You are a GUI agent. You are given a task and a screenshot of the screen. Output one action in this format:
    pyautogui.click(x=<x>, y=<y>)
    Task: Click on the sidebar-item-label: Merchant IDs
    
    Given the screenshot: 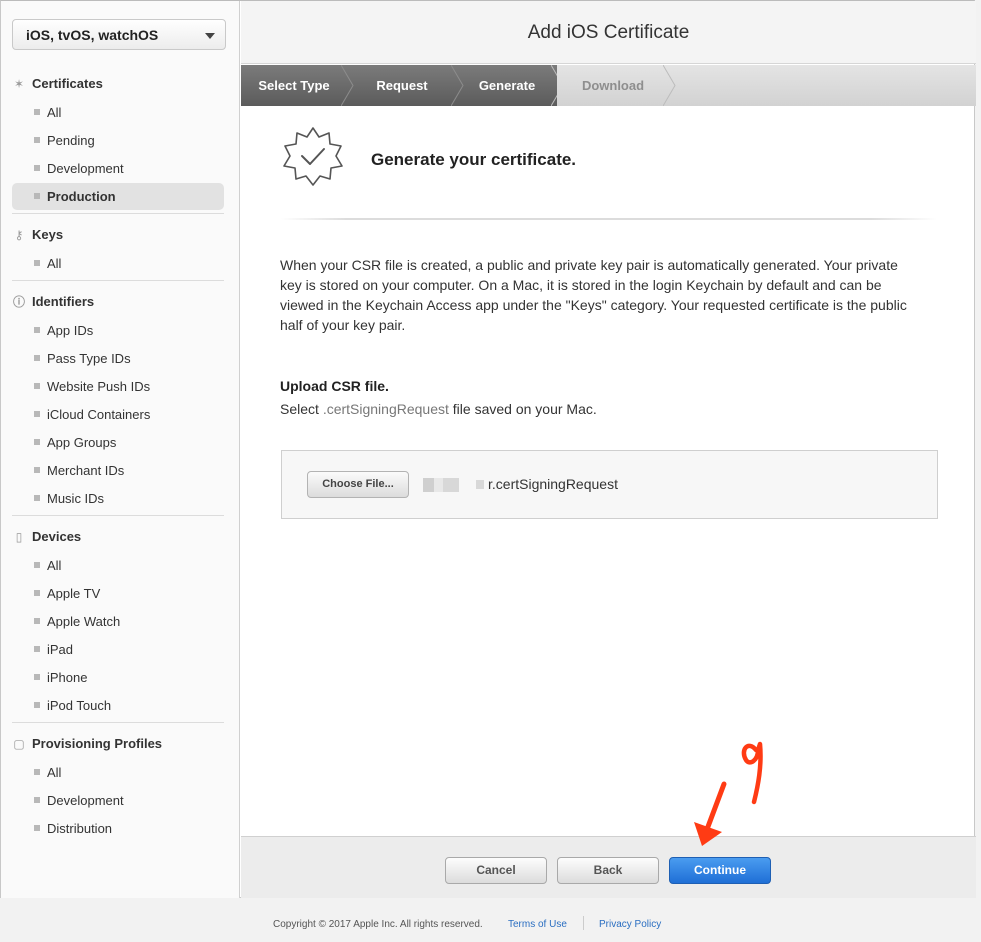 What is the action you would take?
    pyautogui.click(x=86, y=470)
    